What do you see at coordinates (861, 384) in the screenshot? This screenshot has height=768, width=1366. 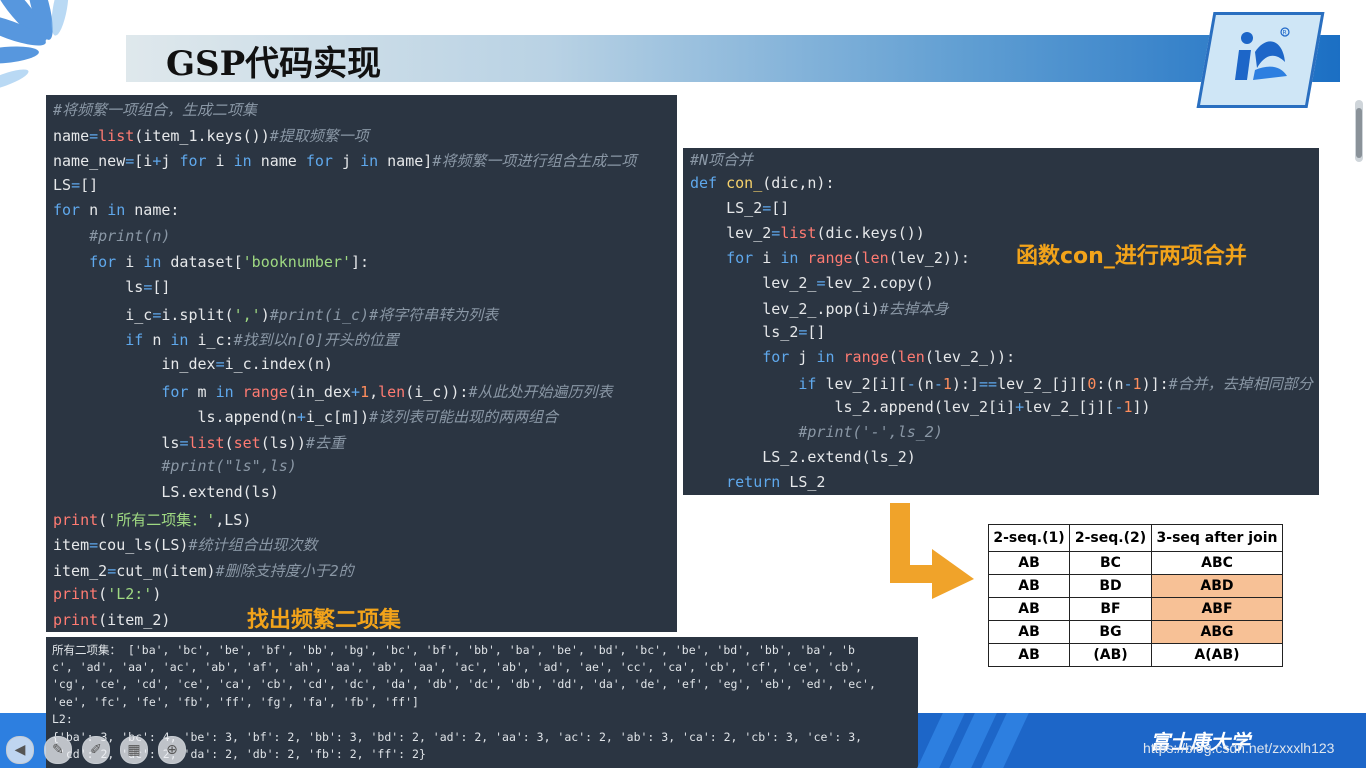 I see `code-token: lev_2[i][` at bounding box center [861, 384].